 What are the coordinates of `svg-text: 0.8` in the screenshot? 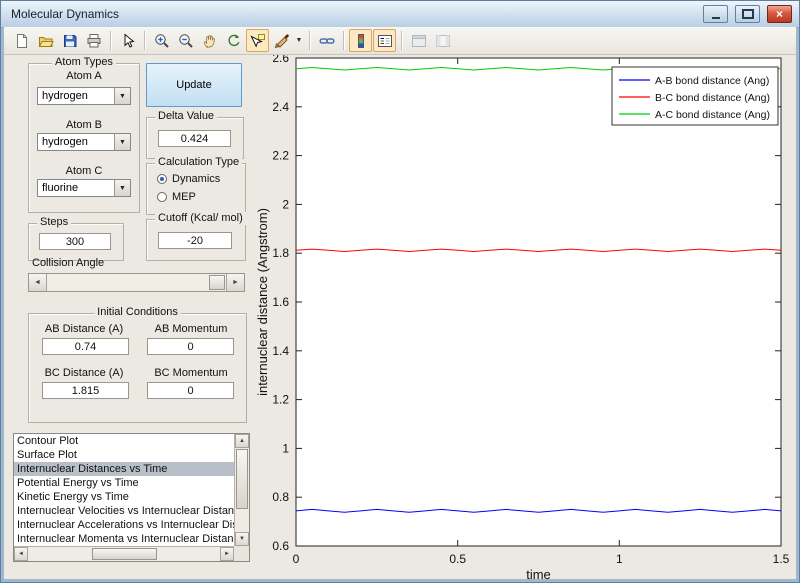 It's located at (280, 497).